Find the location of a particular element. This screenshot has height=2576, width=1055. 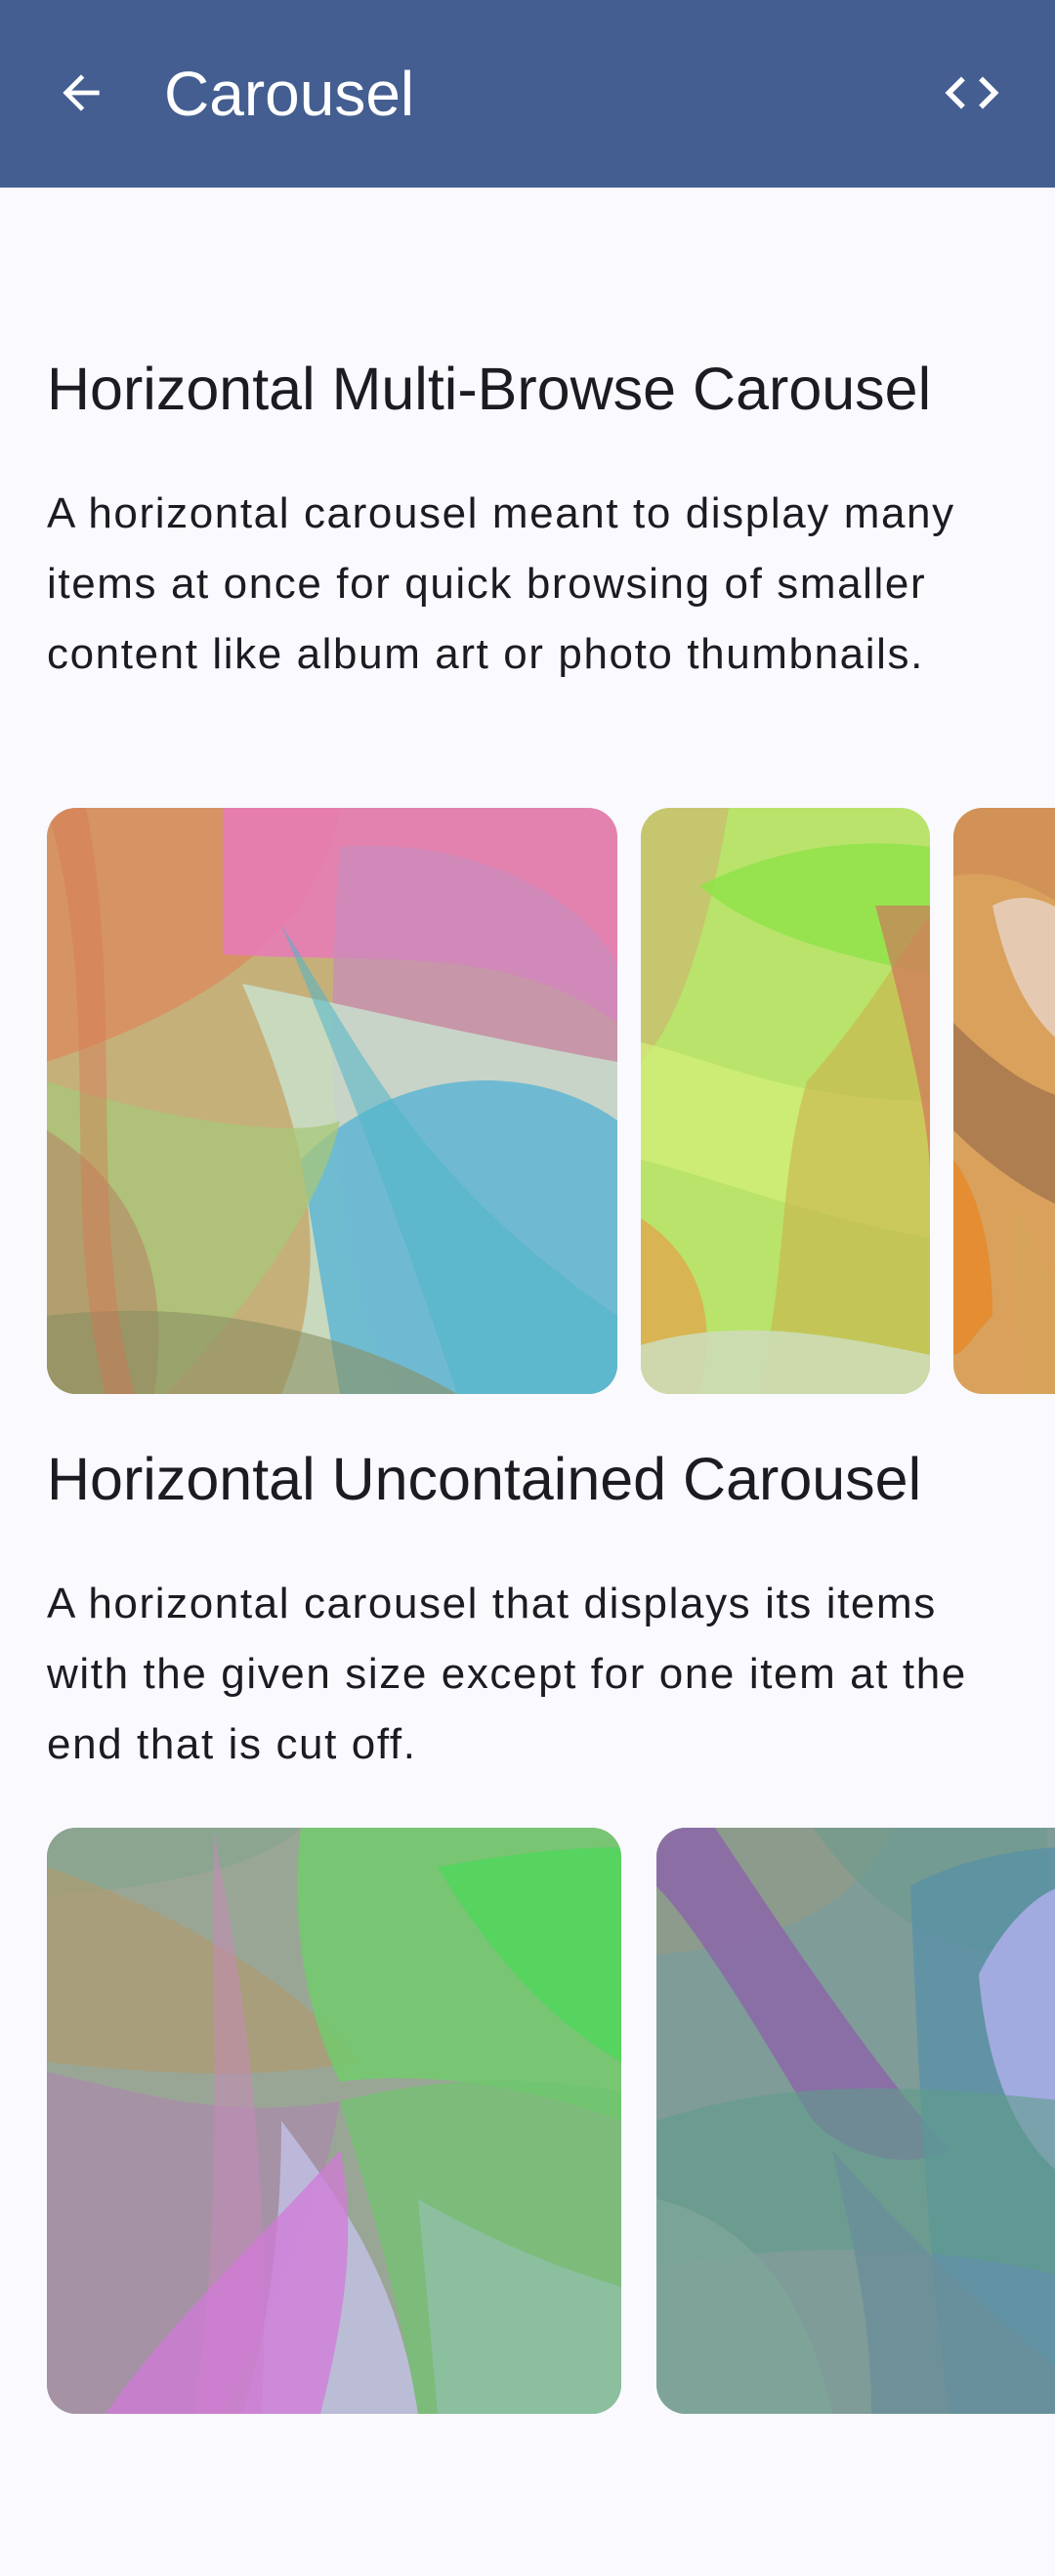

back-button is located at coordinates (81, 93).